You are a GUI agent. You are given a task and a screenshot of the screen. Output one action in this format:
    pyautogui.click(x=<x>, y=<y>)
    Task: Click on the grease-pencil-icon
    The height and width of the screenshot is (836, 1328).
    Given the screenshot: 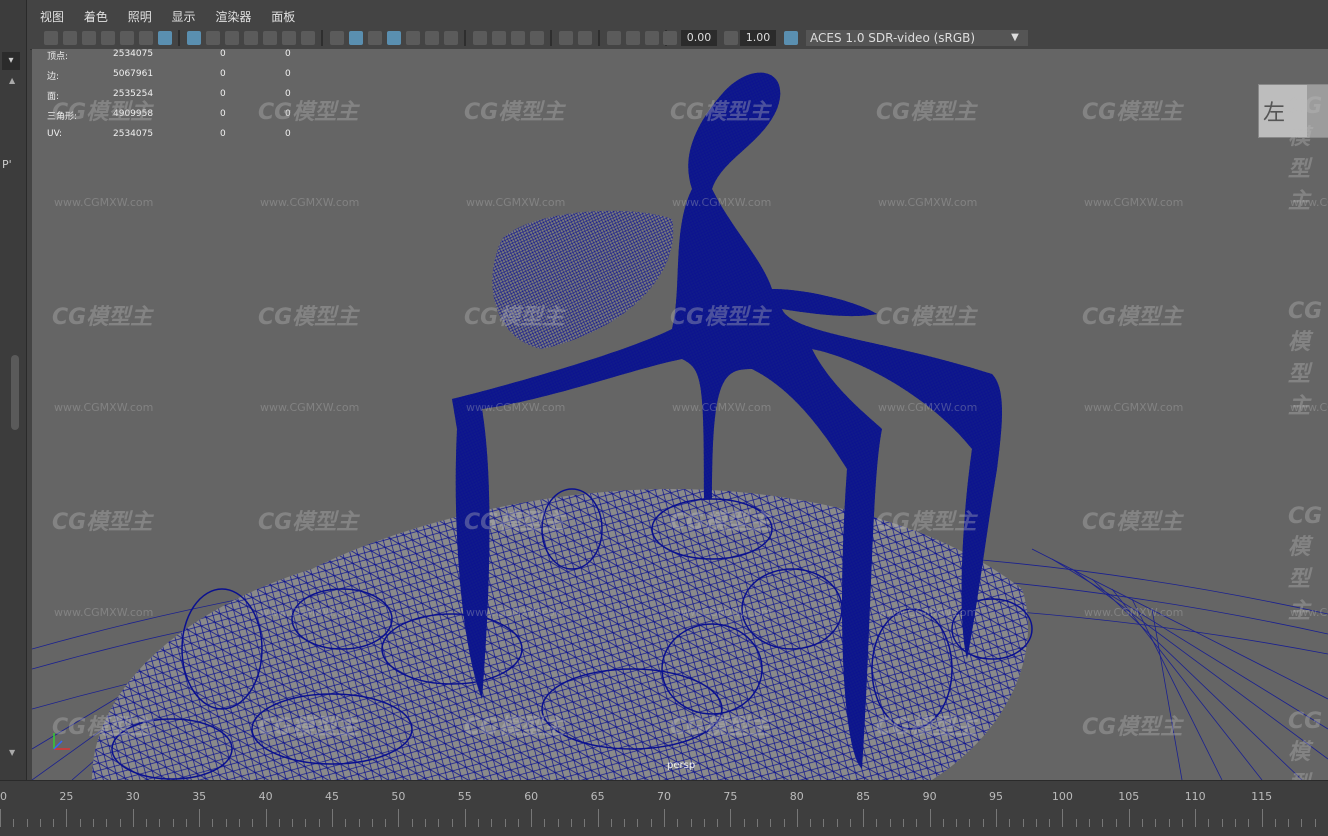 What is the action you would take?
    pyautogui.click(x=165, y=38)
    